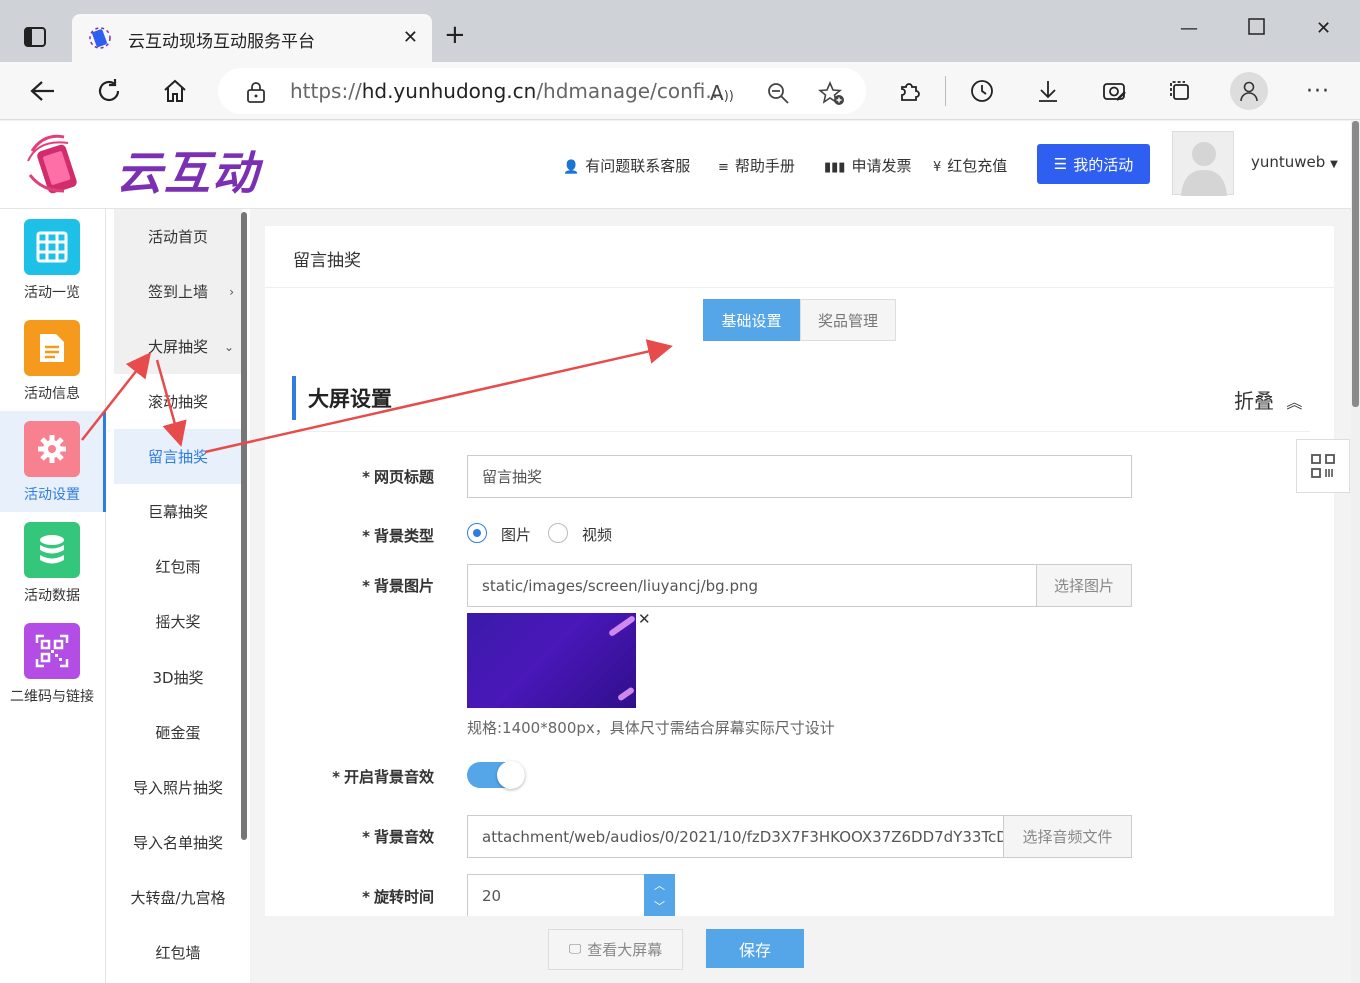  Describe the element at coordinates (867, 165) in the screenshot. I see `invoice-link: ▮▮▮ 申请发票` at that location.